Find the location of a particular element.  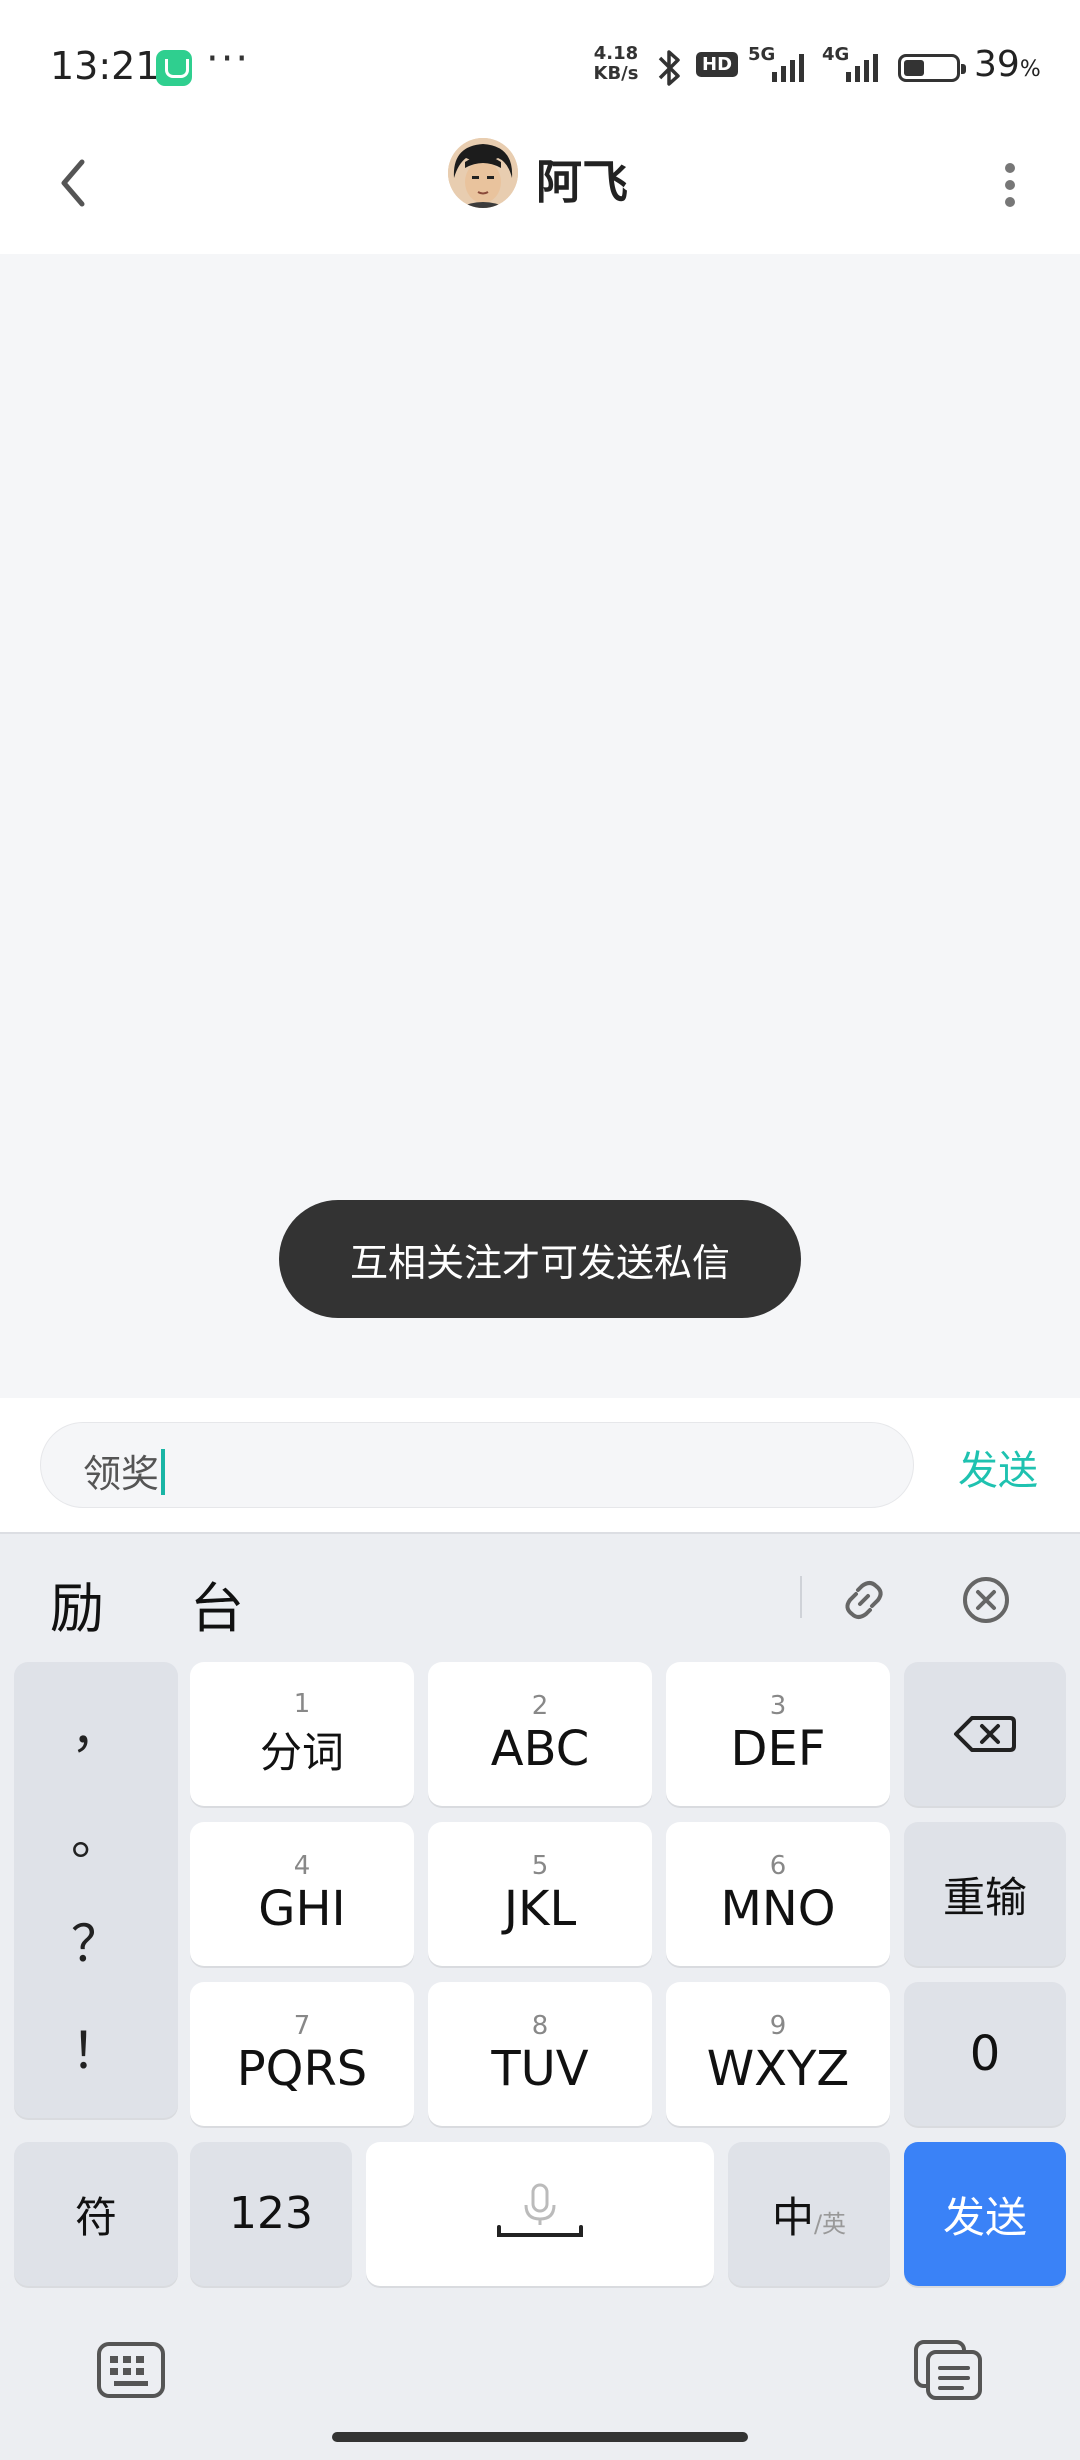

key-8-tuv: 8 TUV is located at coordinates (540, 2054).